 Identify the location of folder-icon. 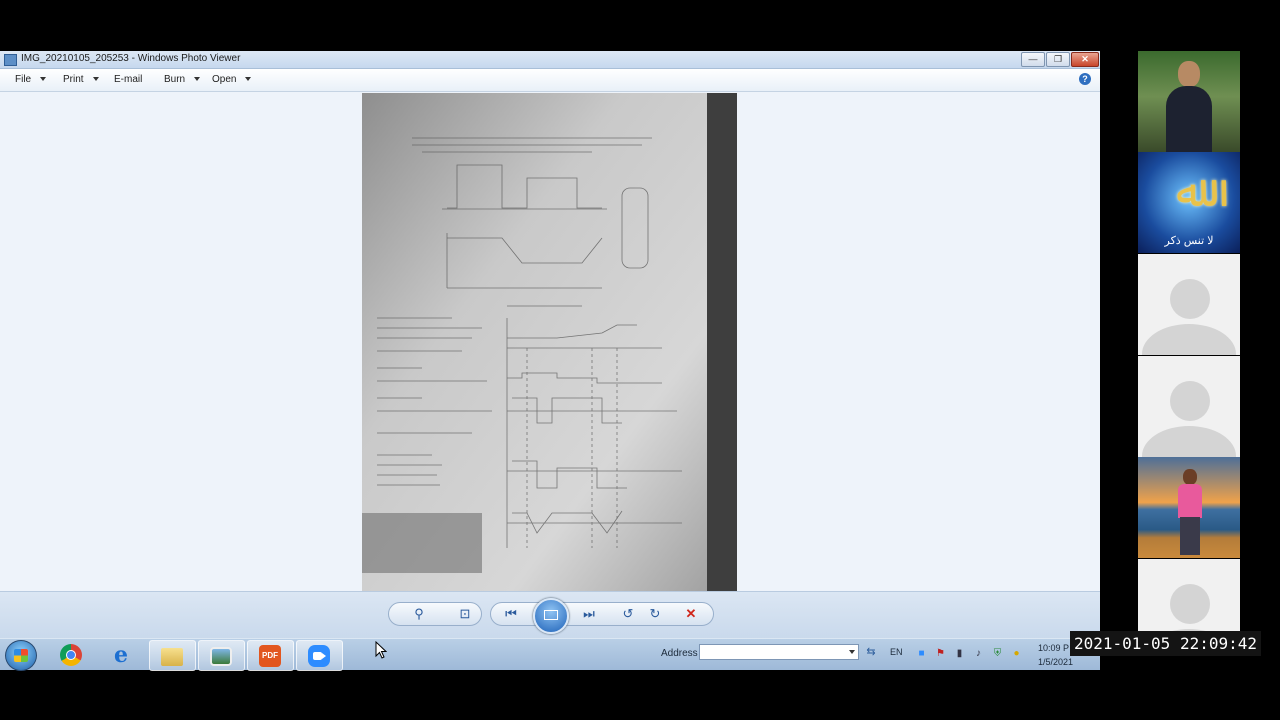
(172, 657).